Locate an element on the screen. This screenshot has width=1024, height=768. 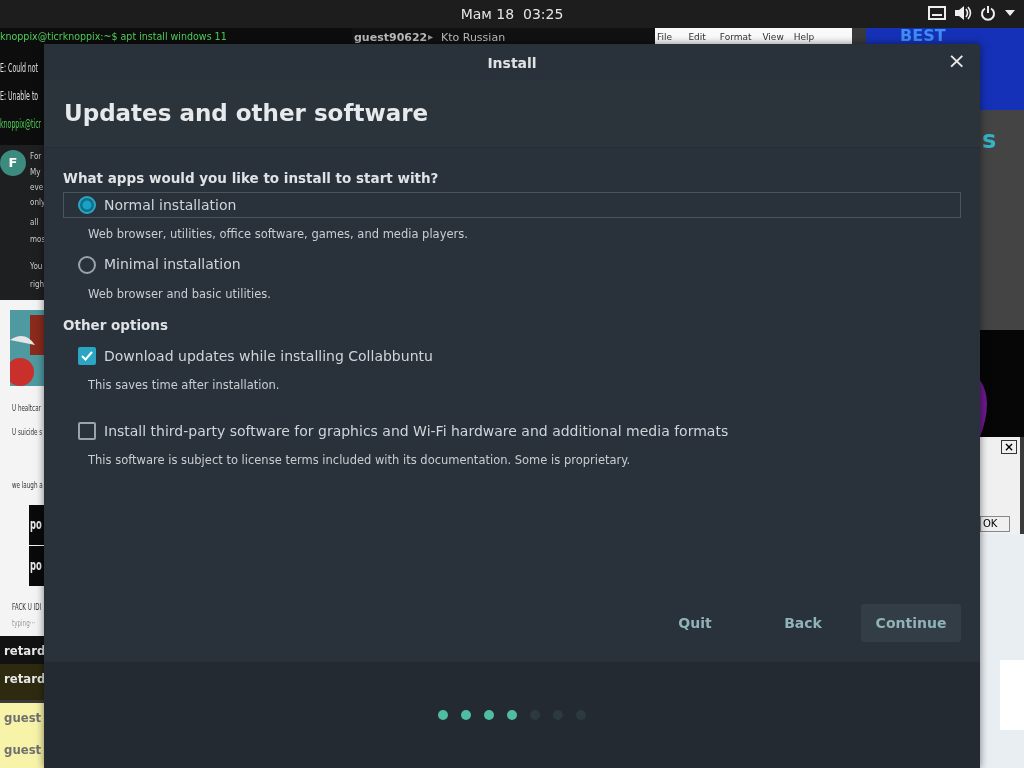
terminal-line: E: Could not is located at coordinates (19, 68).